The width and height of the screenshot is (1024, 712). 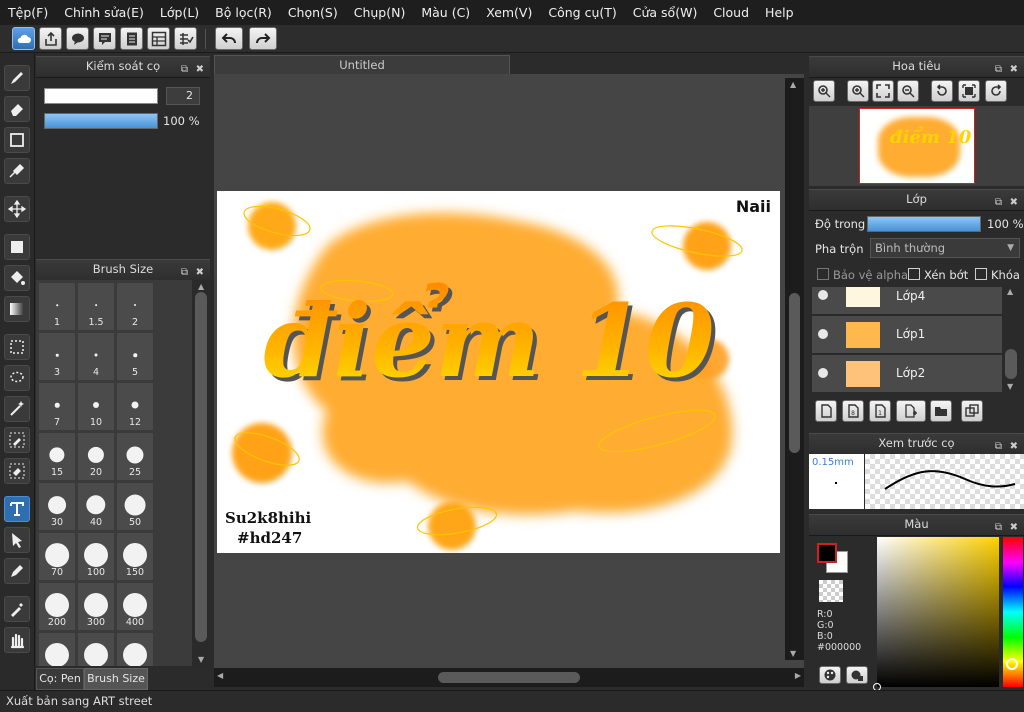 I want to click on menu-tools: Công cụ(T), so click(x=582, y=12).